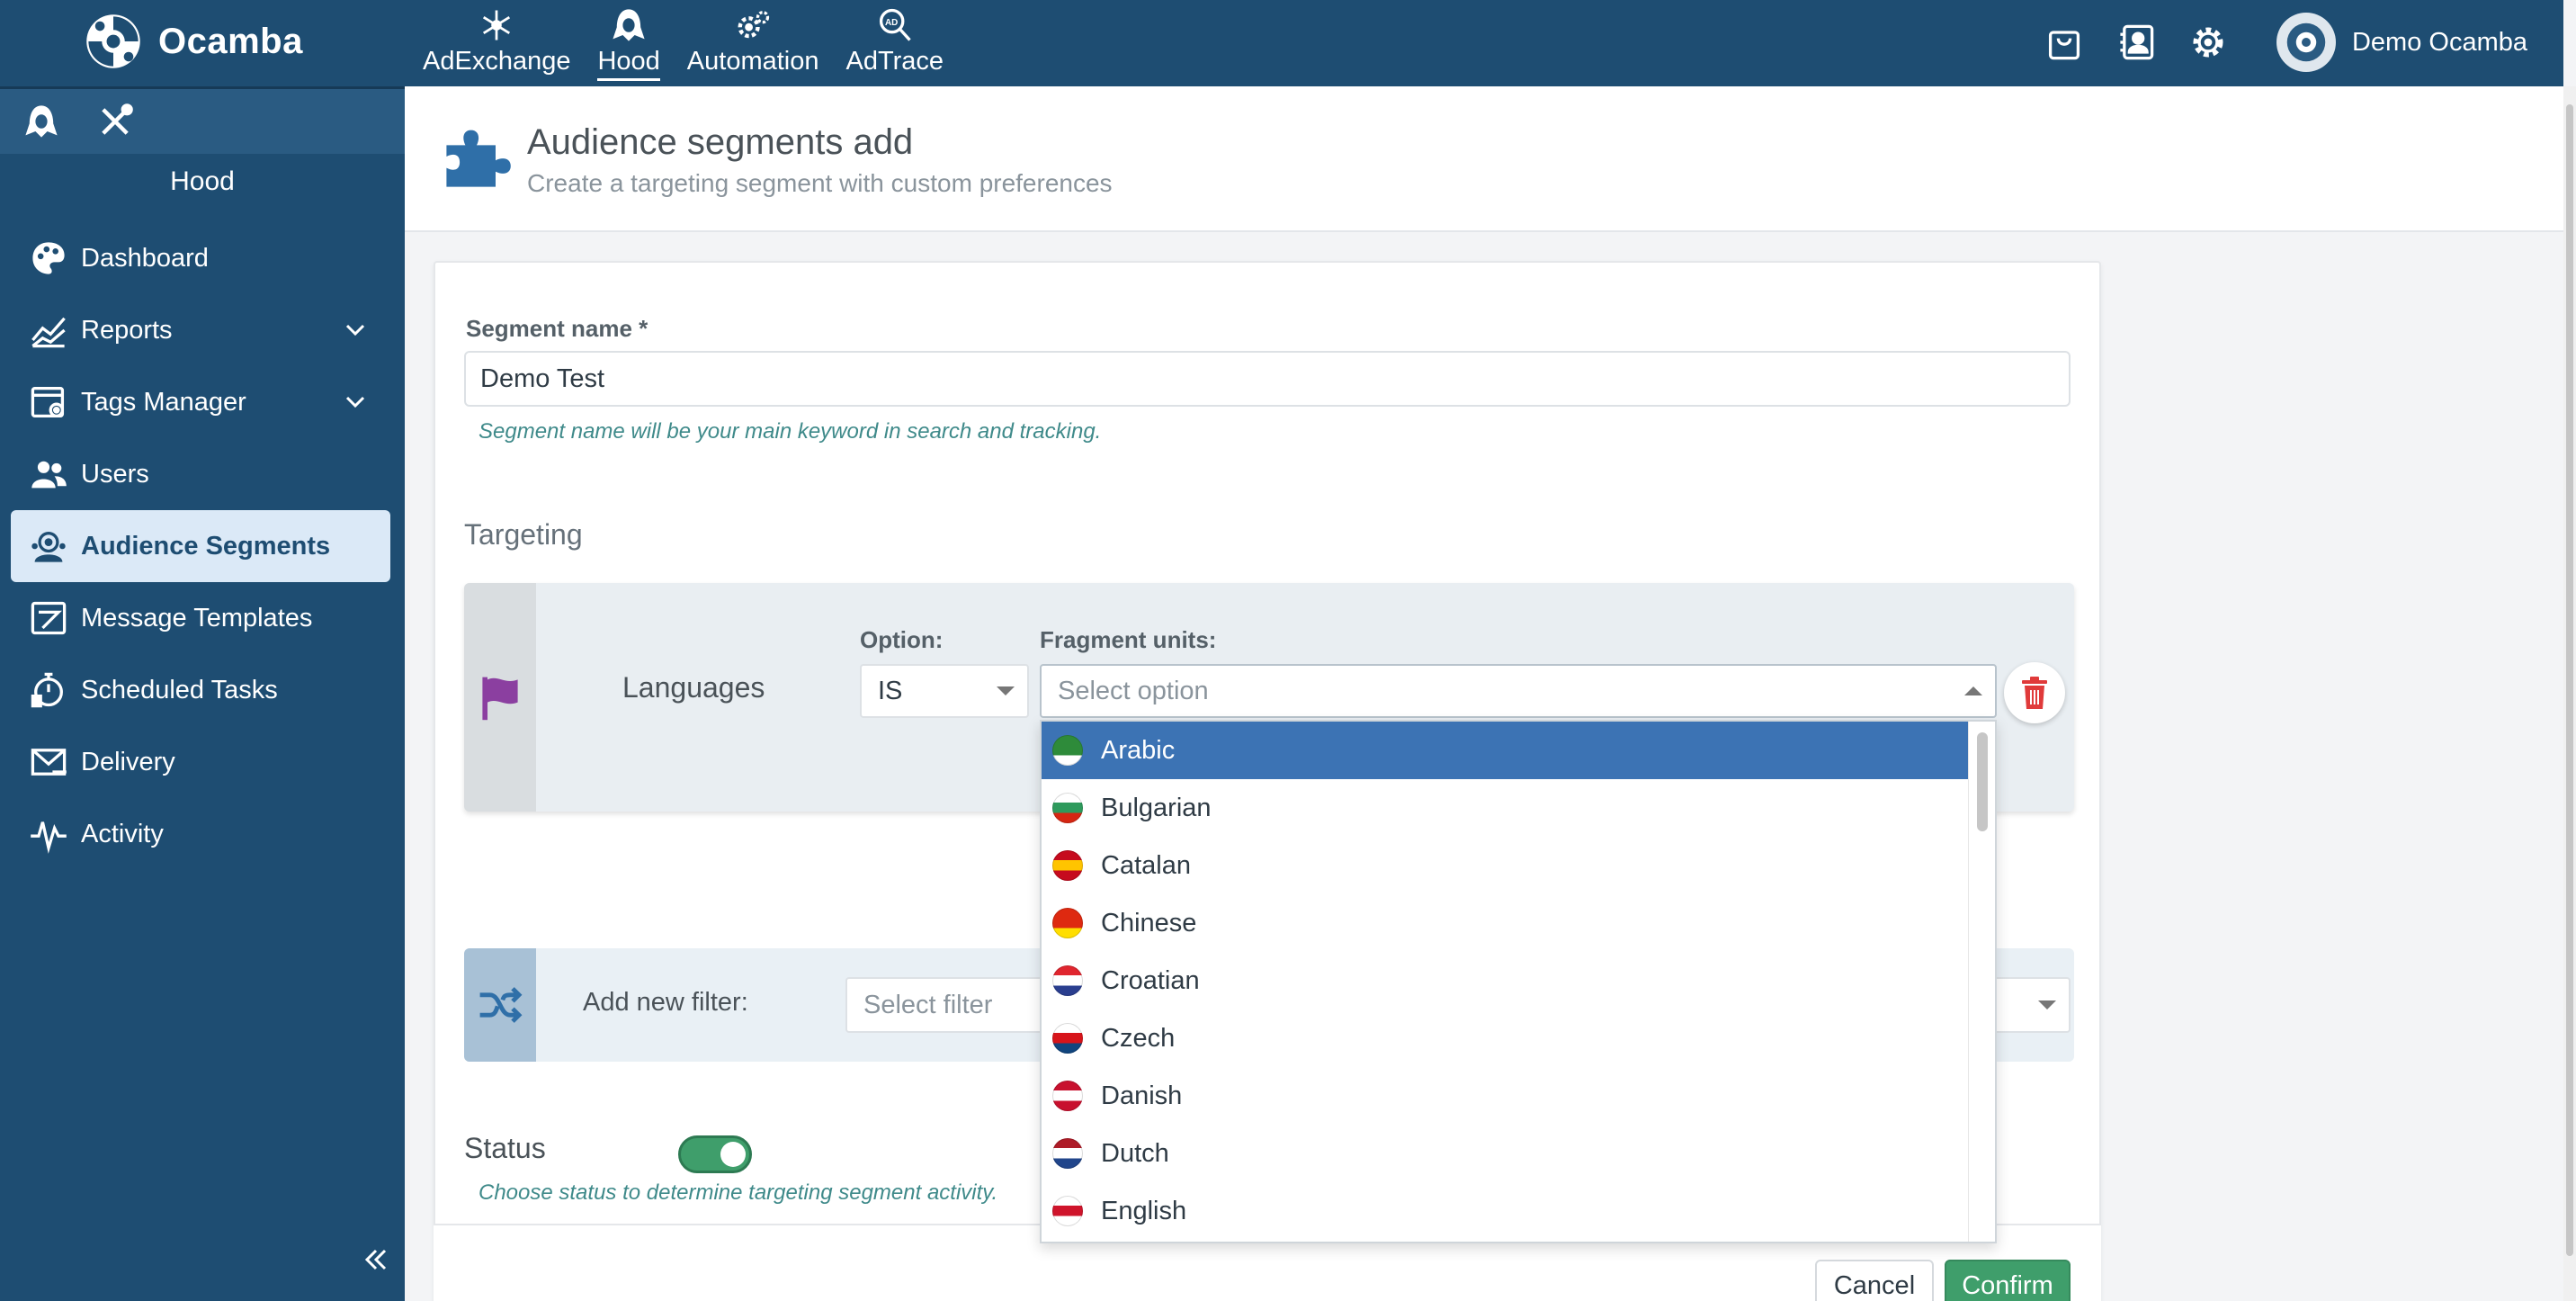  I want to click on sidebar-item-tags-manager: Tags Manager, so click(200, 402).